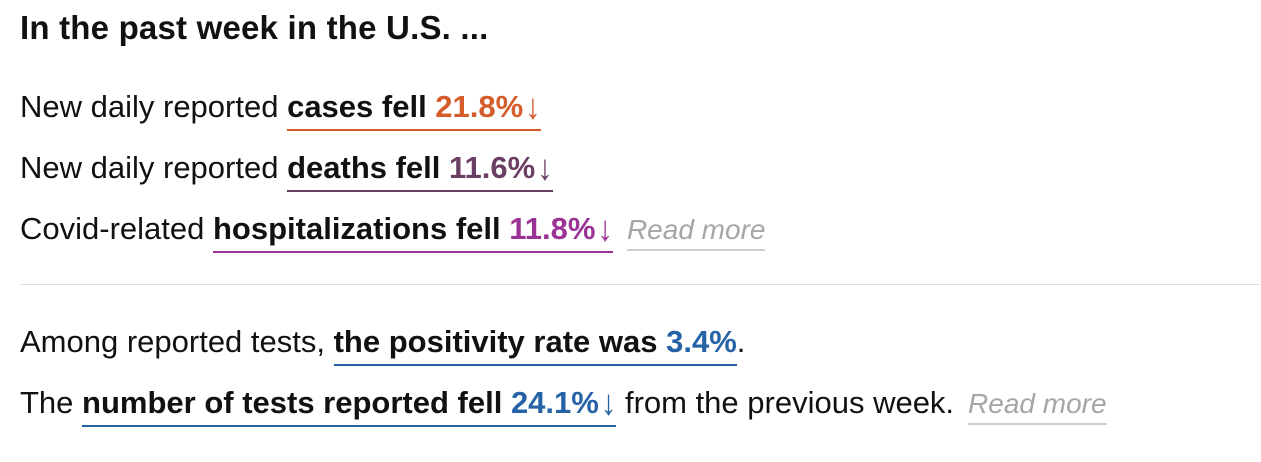 This screenshot has width=1261, height=462. What do you see at coordinates (177, 341) in the screenshot?
I see `positivity-prefix: Among reported tests,` at bounding box center [177, 341].